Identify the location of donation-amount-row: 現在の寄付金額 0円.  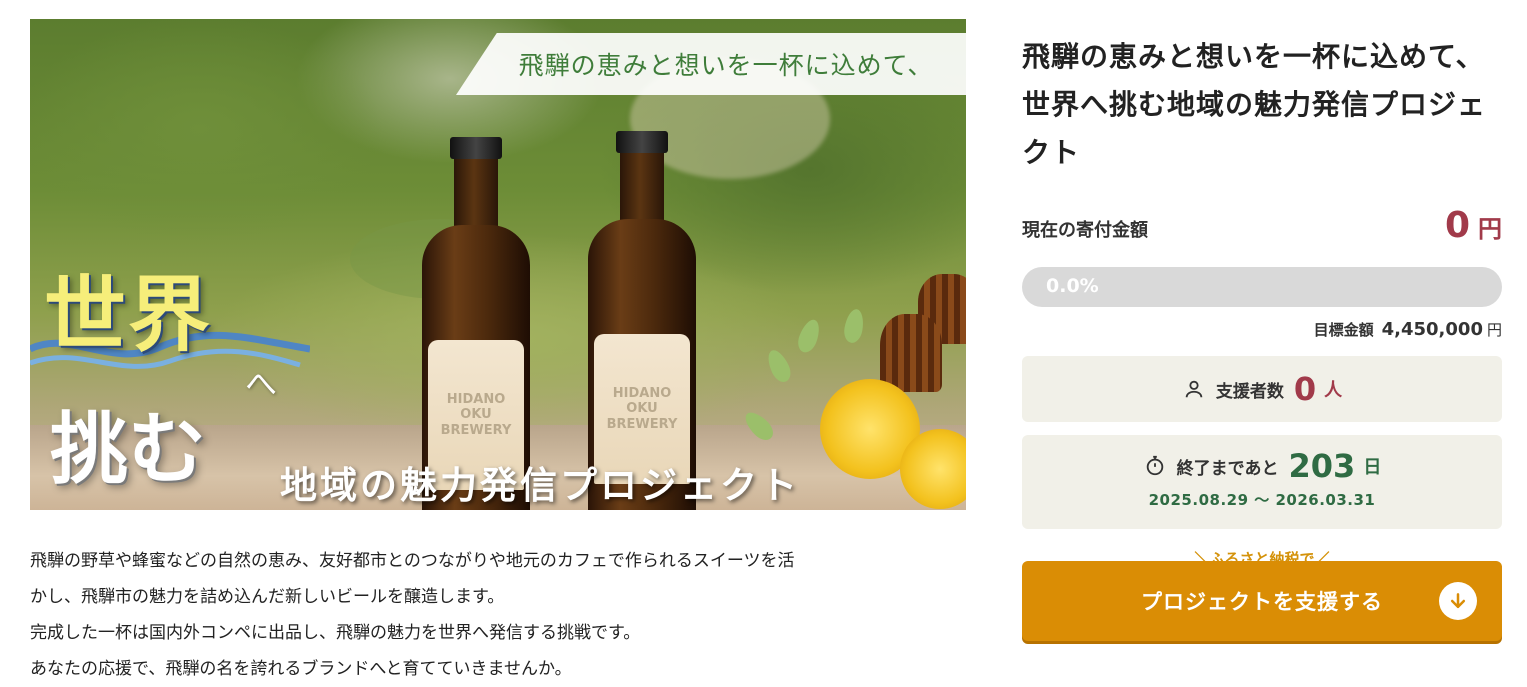
(1262, 225).